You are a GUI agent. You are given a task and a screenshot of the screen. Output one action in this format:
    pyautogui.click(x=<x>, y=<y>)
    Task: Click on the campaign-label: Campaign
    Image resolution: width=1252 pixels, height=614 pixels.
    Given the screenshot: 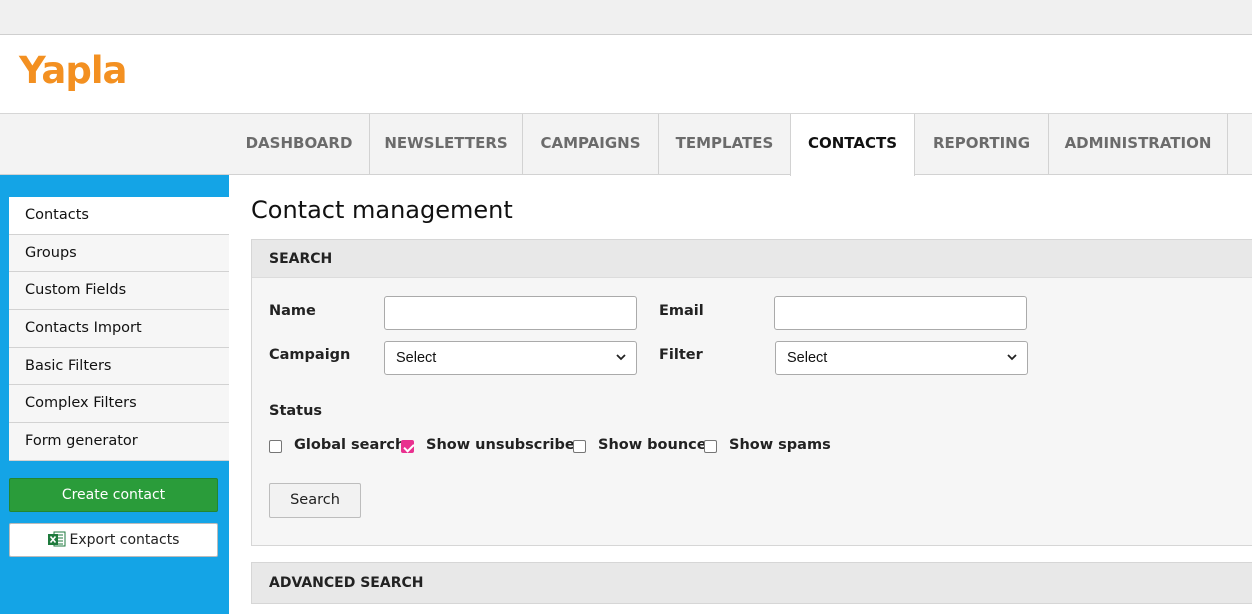 What is the action you would take?
    pyautogui.click(x=310, y=355)
    